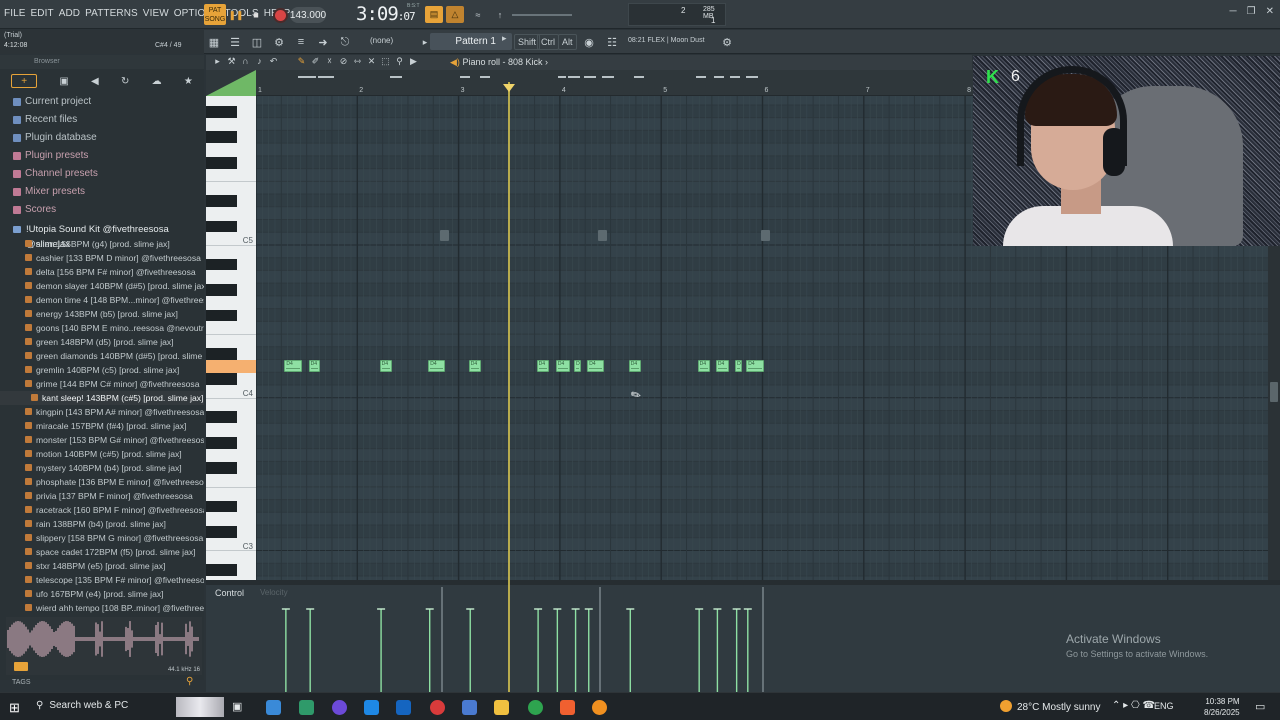  I want to click on browser-file-item: mystery 140BPM (b4) [prod. slime jax], so click(102, 468).